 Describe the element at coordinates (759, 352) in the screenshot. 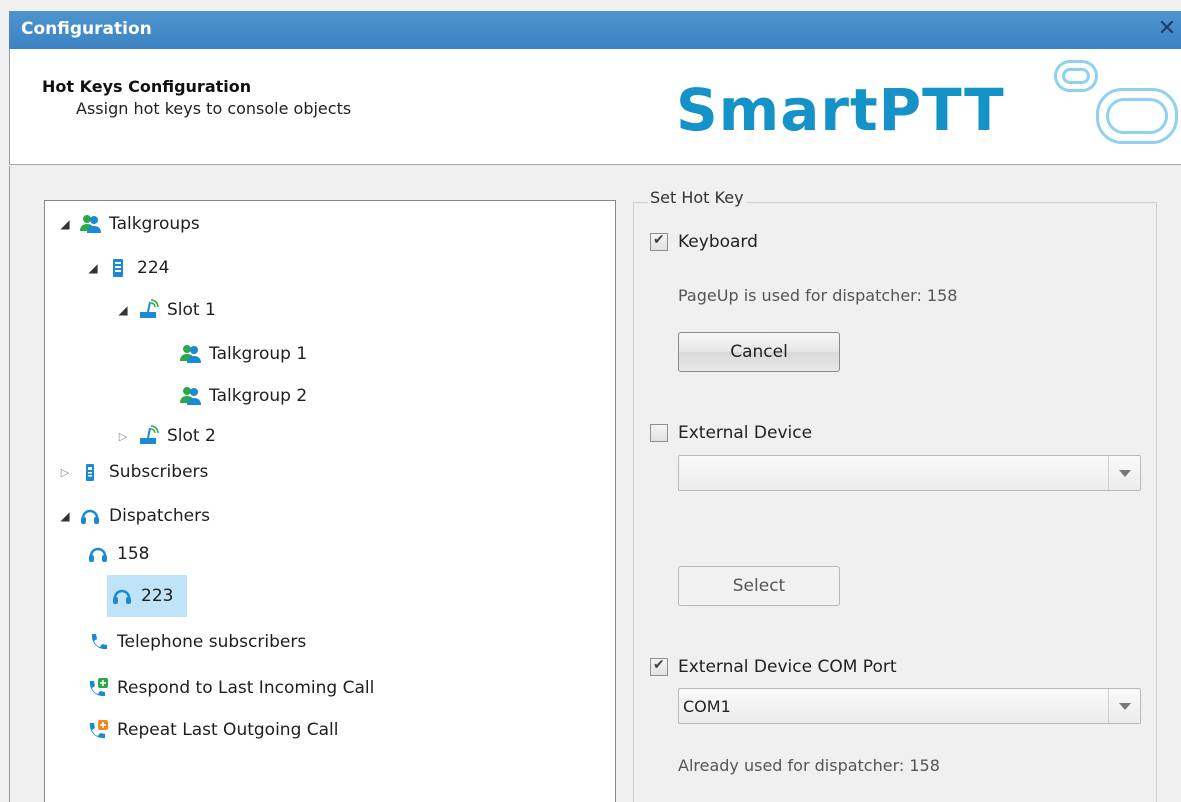

I see `cancel-button: Cancel` at that location.